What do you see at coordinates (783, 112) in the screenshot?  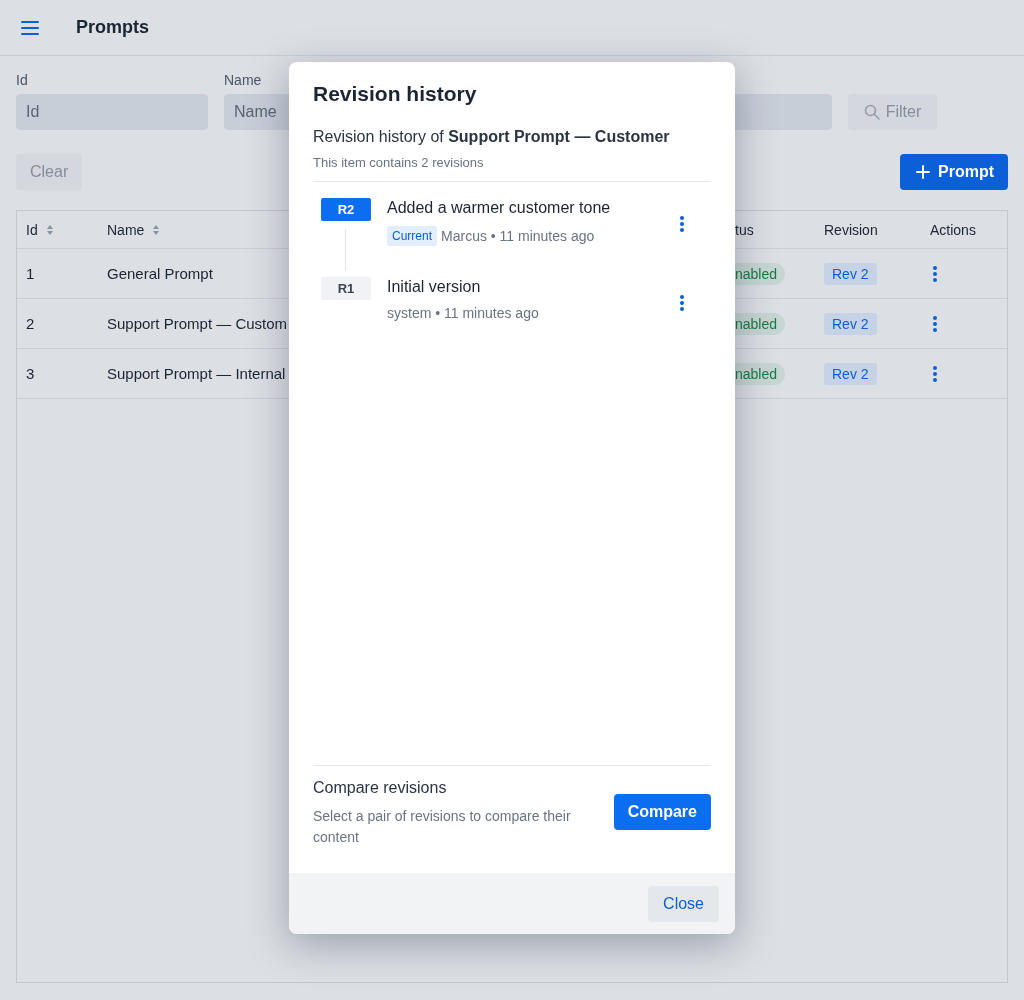 I see `input-field` at bounding box center [783, 112].